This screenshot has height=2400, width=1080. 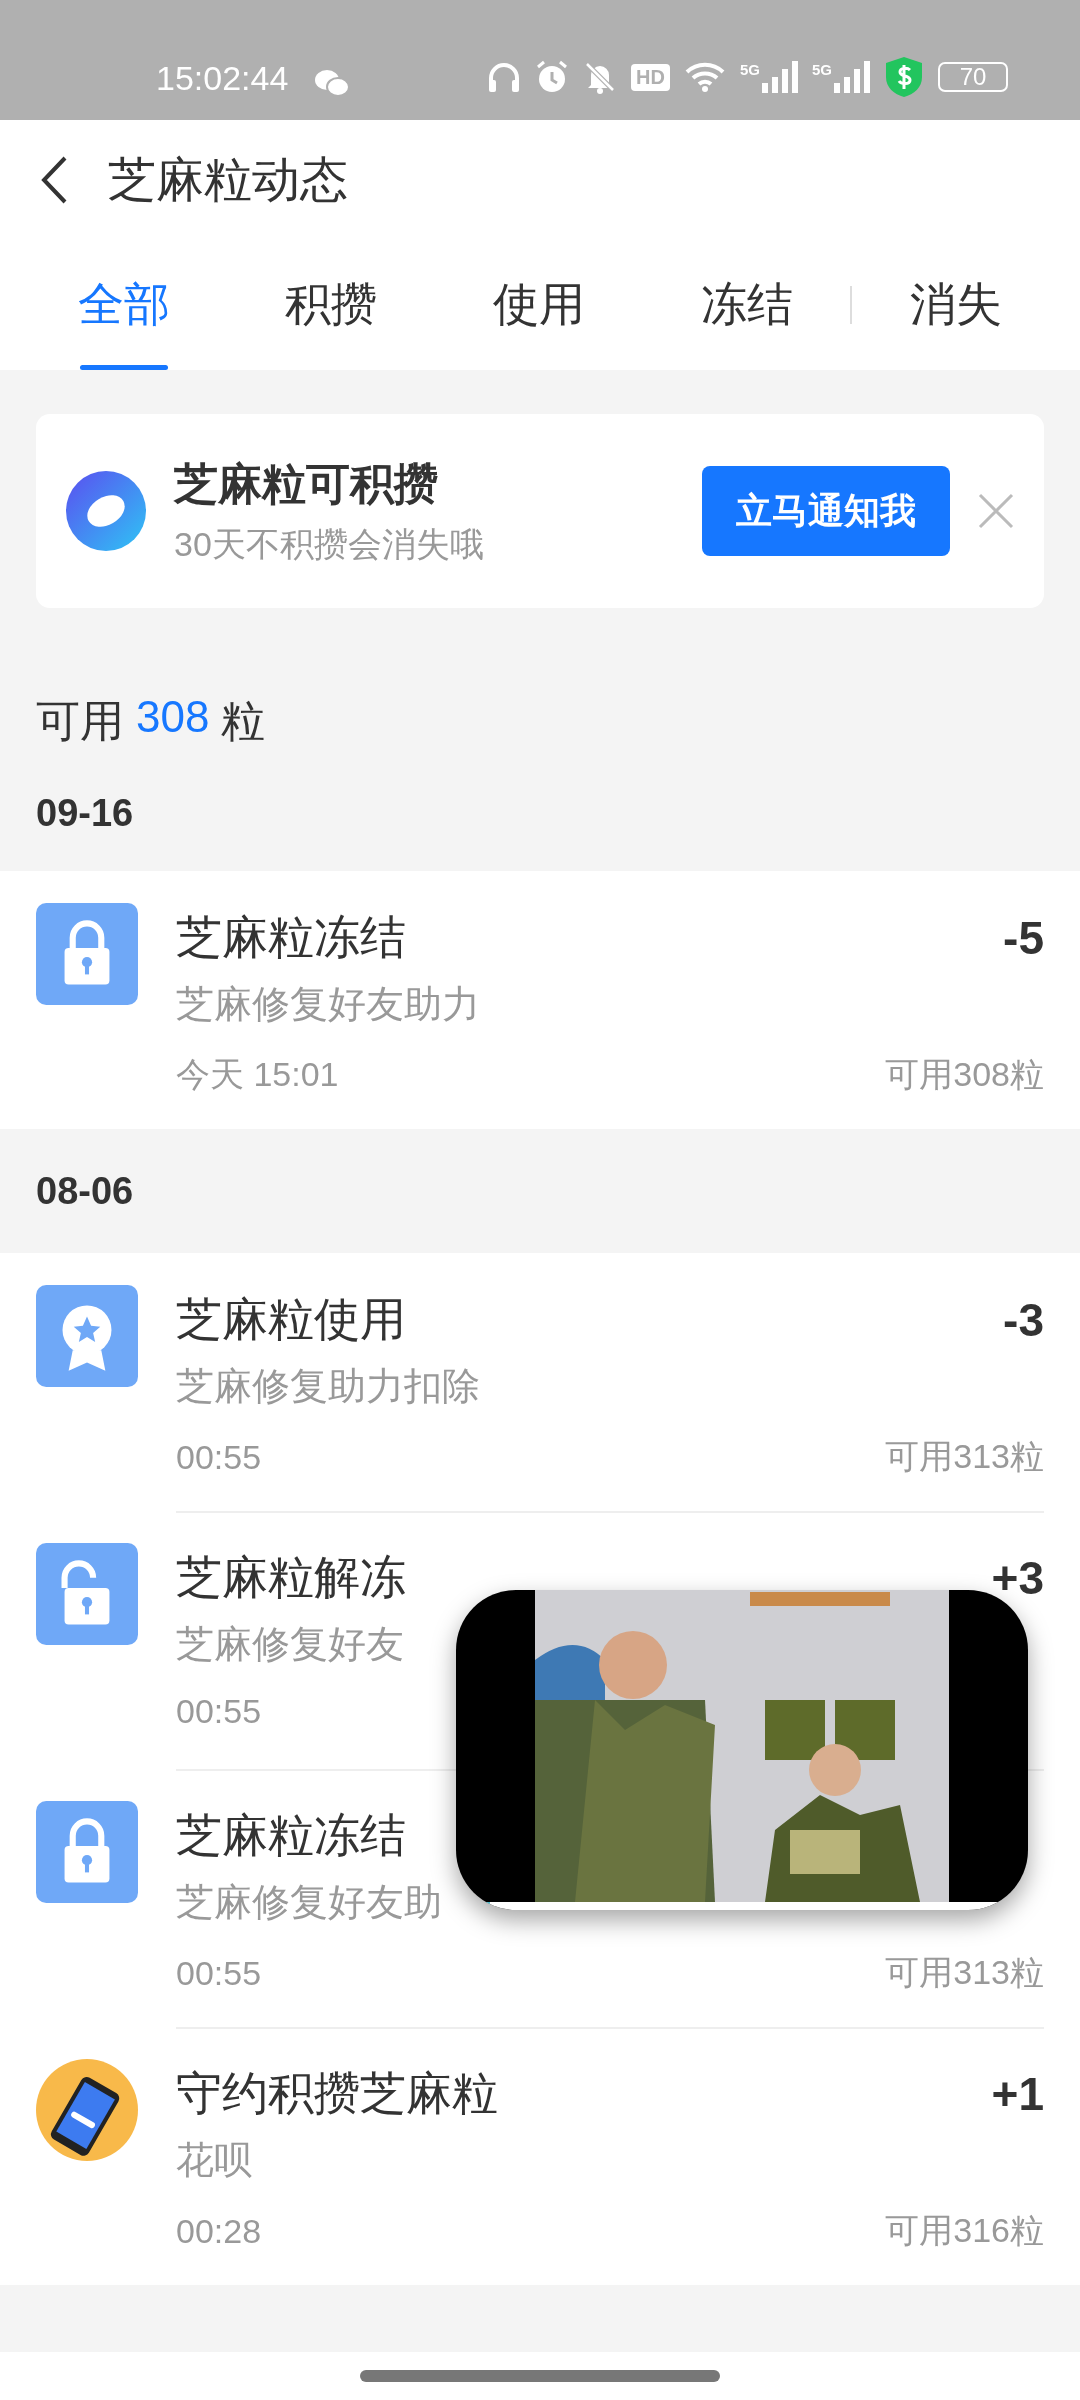 What do you see at coordinates (214, 2160) in the screenshot?
I see `record-description: 花呗` at bounding box center [214, 2160].